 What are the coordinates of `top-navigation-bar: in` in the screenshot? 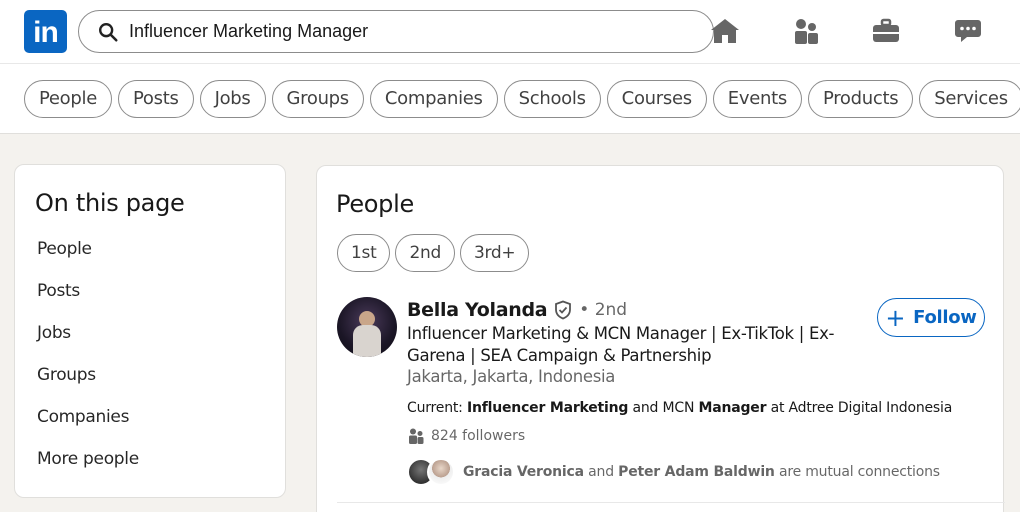 It's located at (510, 32).